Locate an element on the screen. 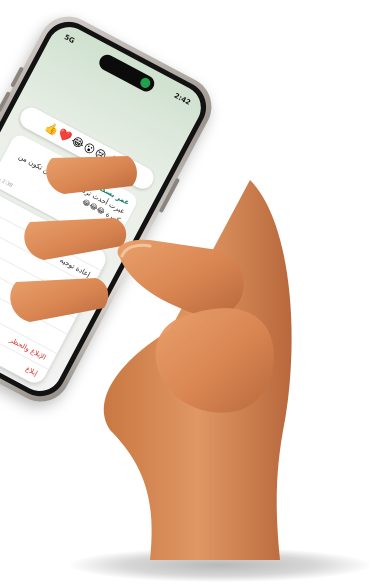 The image size is (376, 586). palm is located at coordinates (214, 360).